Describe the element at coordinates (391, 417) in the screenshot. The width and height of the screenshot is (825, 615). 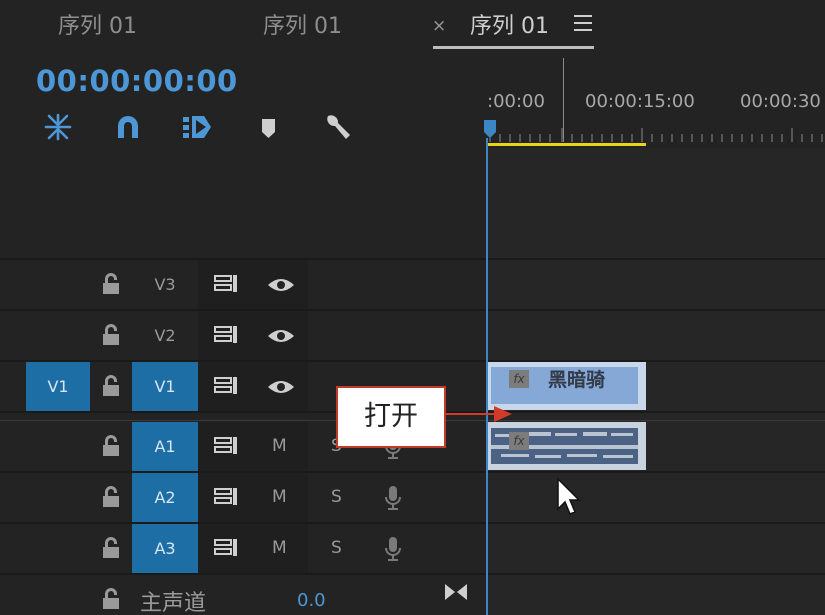
I see `annotation-callout: 打开` at that location.